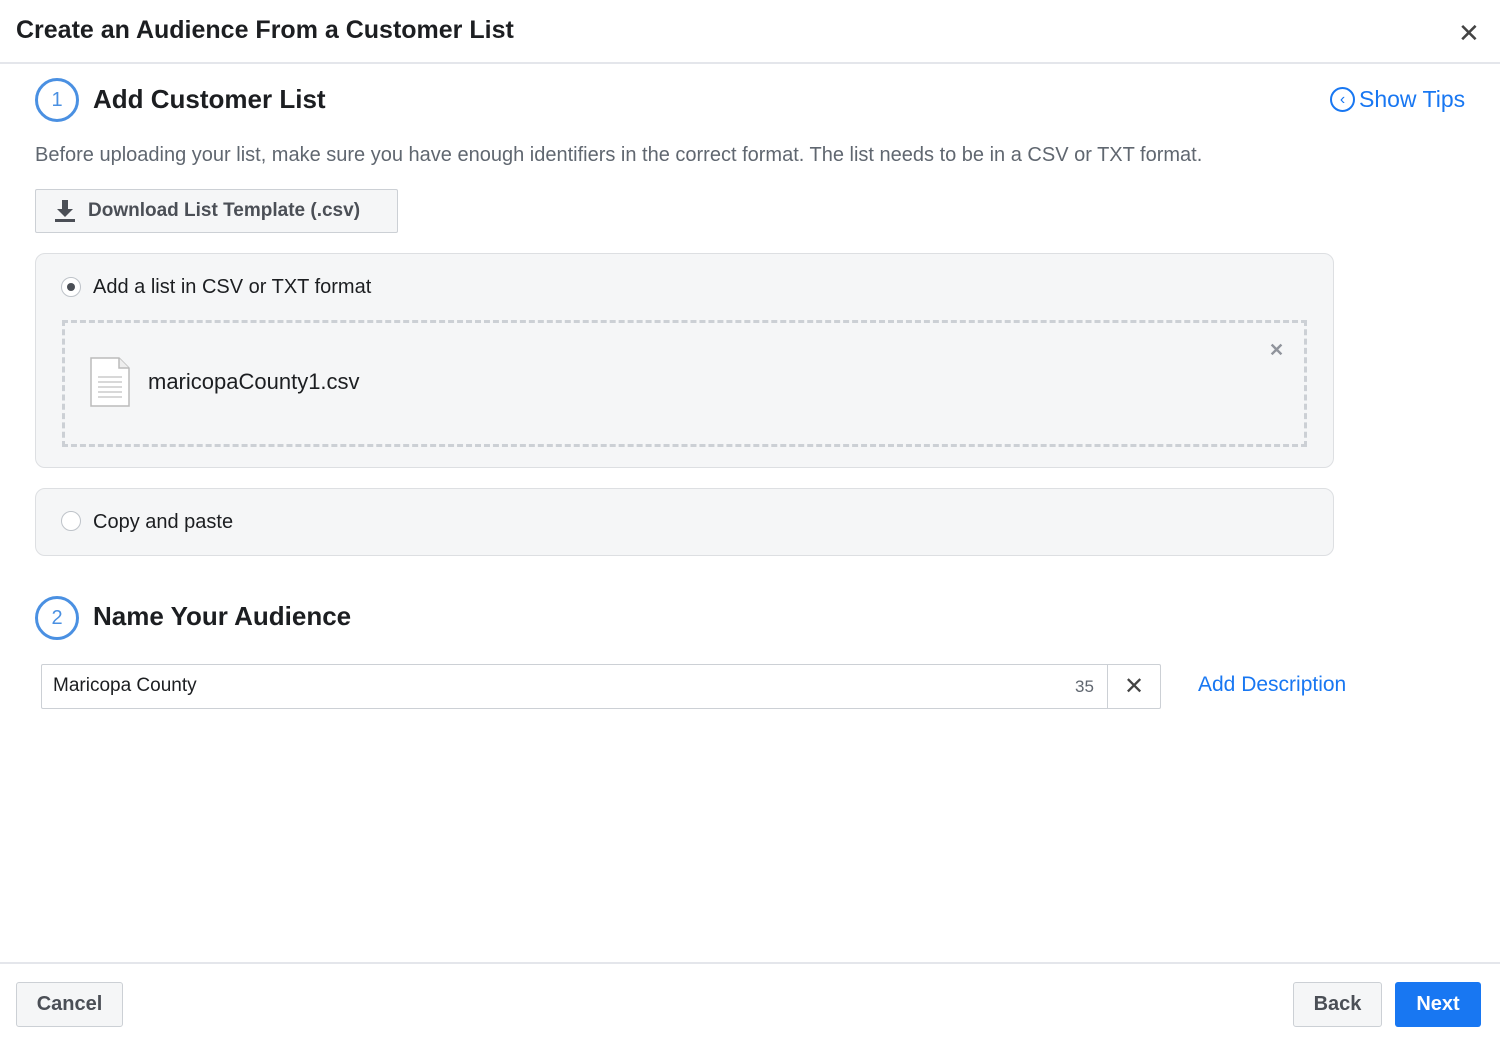 This screenshot has width=1500, height=1046. Describe the element at coordinates (601, 686) in the screenshot. I see `audience-name-field` at that location.